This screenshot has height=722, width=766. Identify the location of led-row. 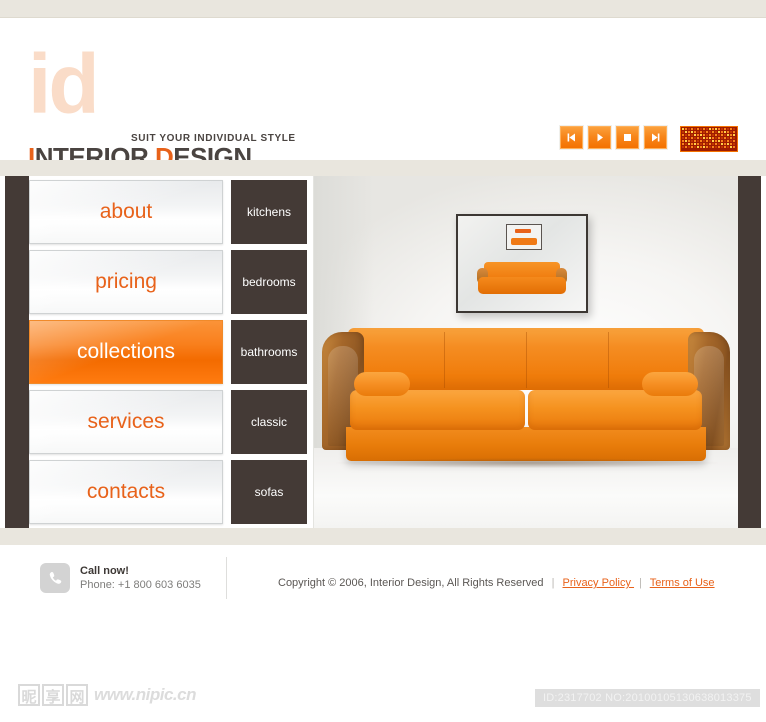
(709, 135).